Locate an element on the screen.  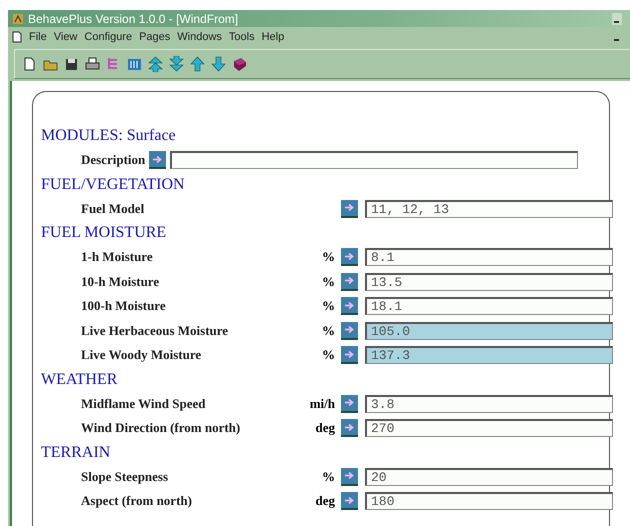
double-down-arrow-icon is located at coordinates (176, 64).